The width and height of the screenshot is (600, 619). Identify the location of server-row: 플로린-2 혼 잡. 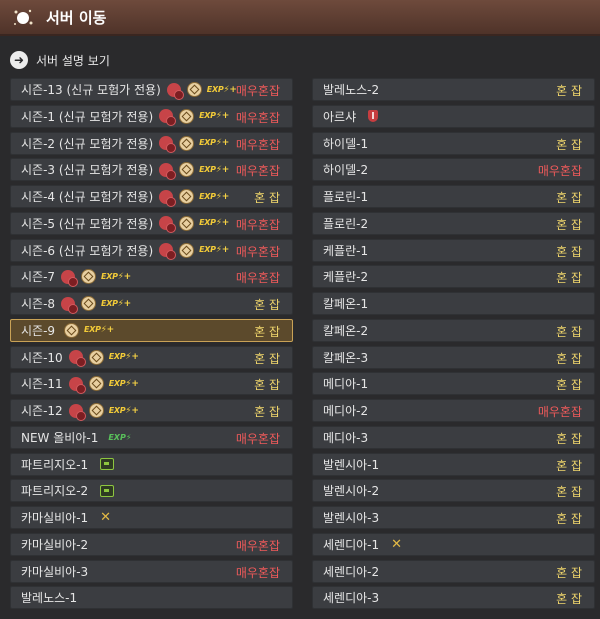
(453, 223).